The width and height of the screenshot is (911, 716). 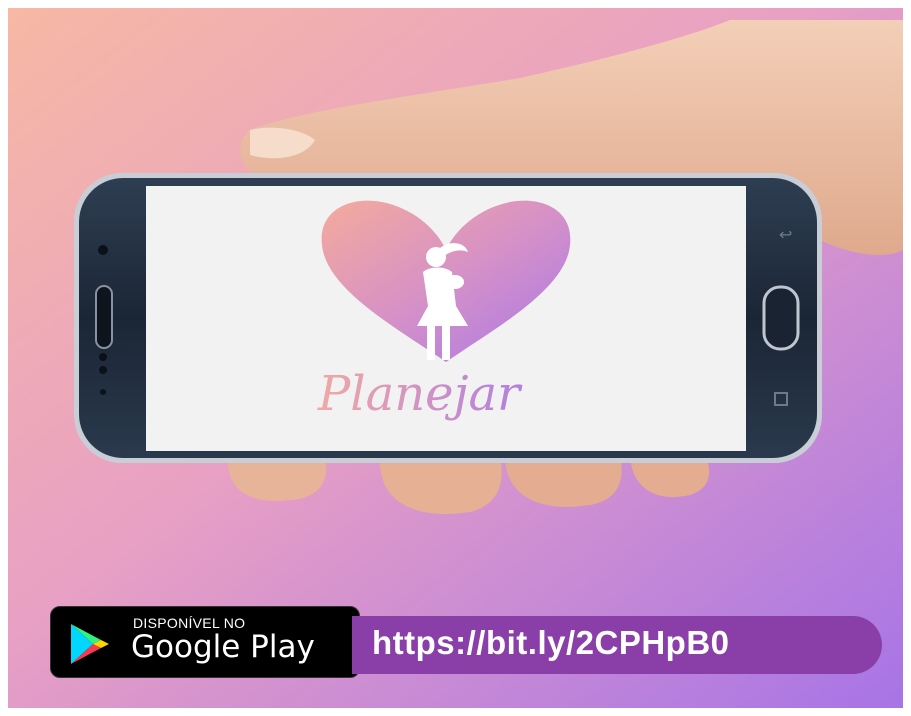 I want to click on google-play-badge: DISPONÍVEL NO Google Play, so click(x=205, y=642).